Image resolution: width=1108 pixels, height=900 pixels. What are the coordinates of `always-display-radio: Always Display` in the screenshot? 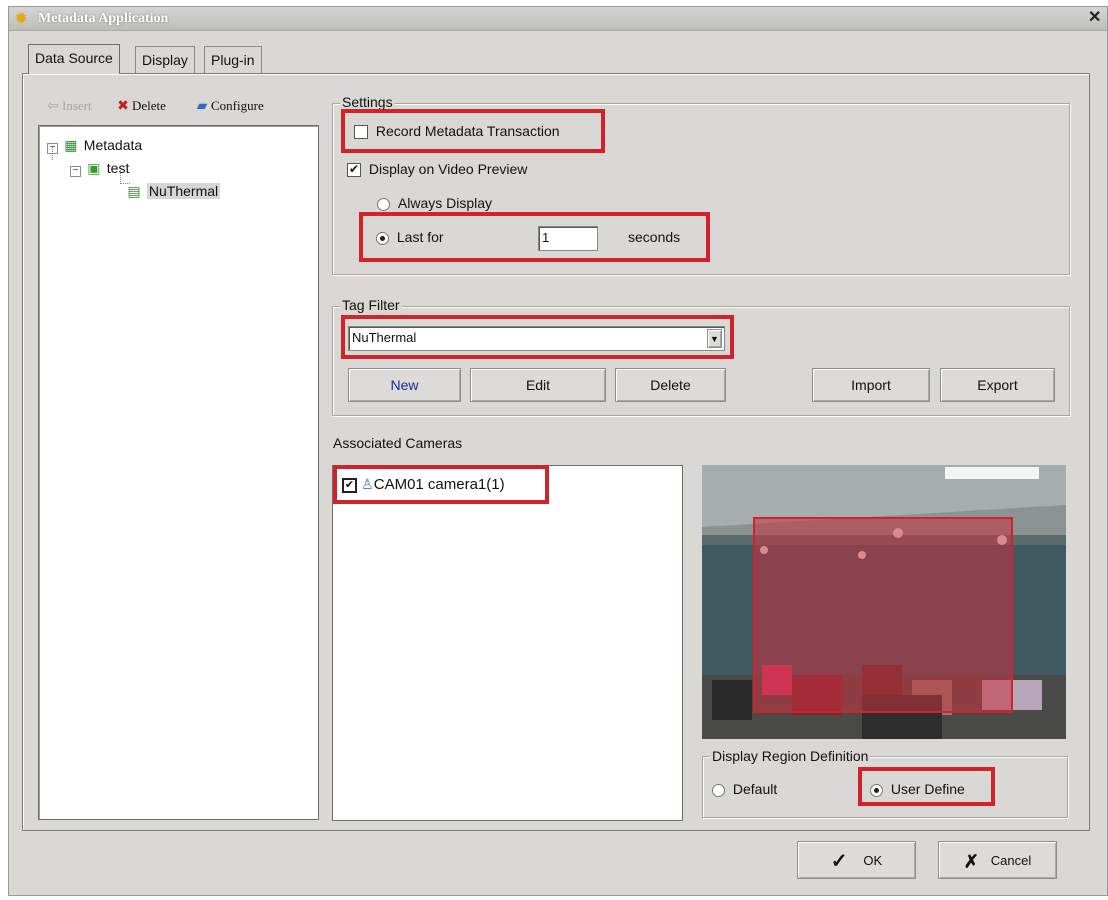 It's located at (434, 203).